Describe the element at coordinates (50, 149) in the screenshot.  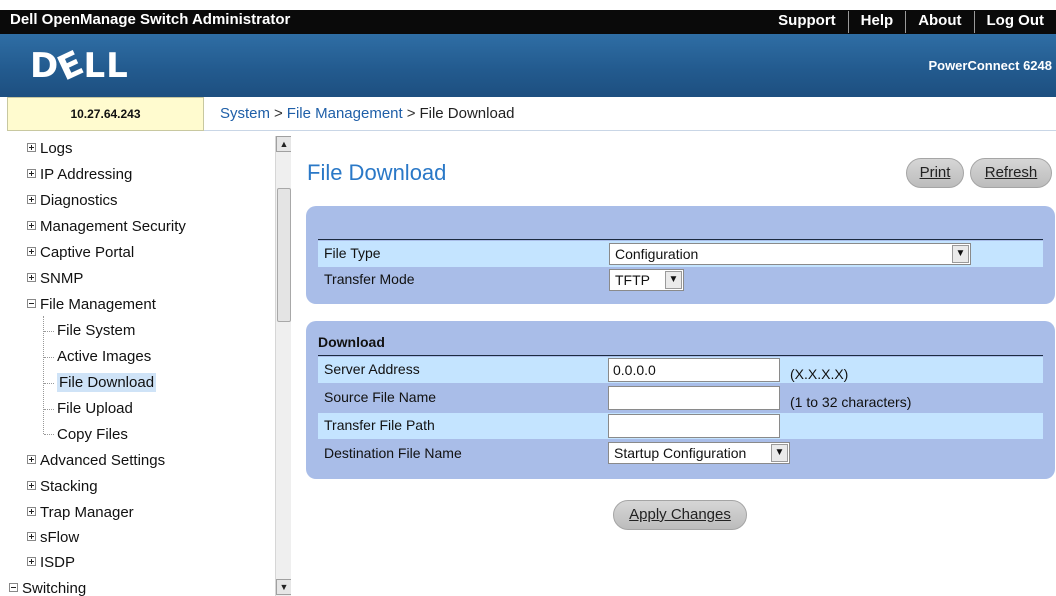
I see `sidebar-item-logs: Logs` at that location.